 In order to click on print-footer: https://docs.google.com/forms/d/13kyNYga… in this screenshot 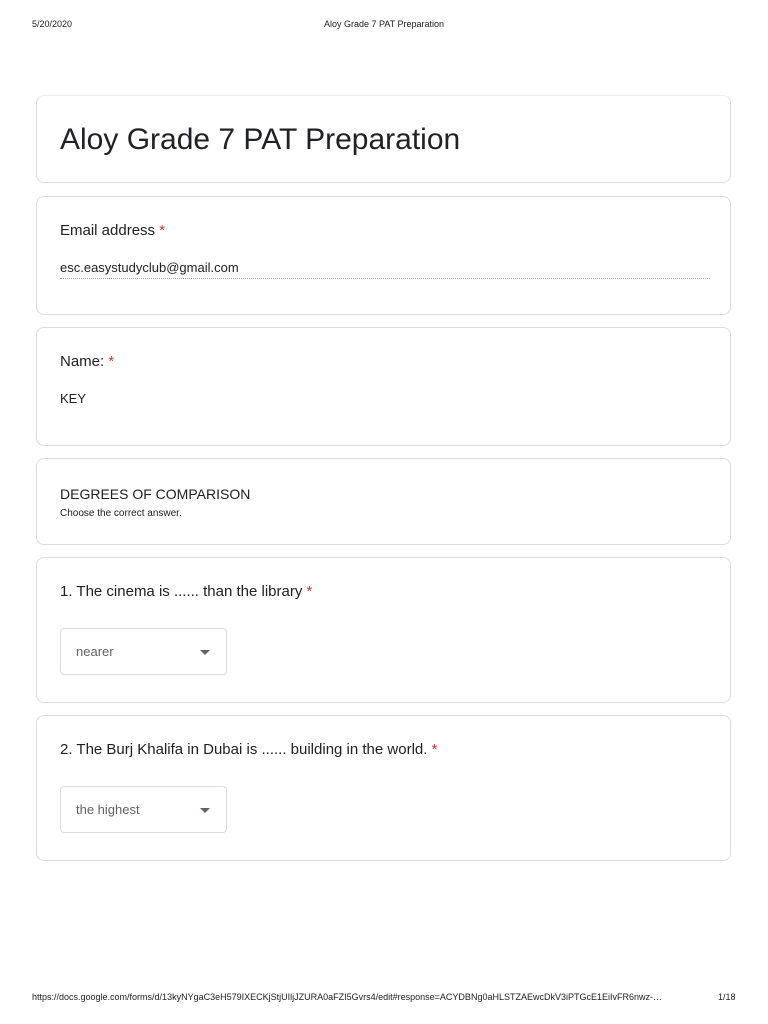, I will do `click(384, 998)`.